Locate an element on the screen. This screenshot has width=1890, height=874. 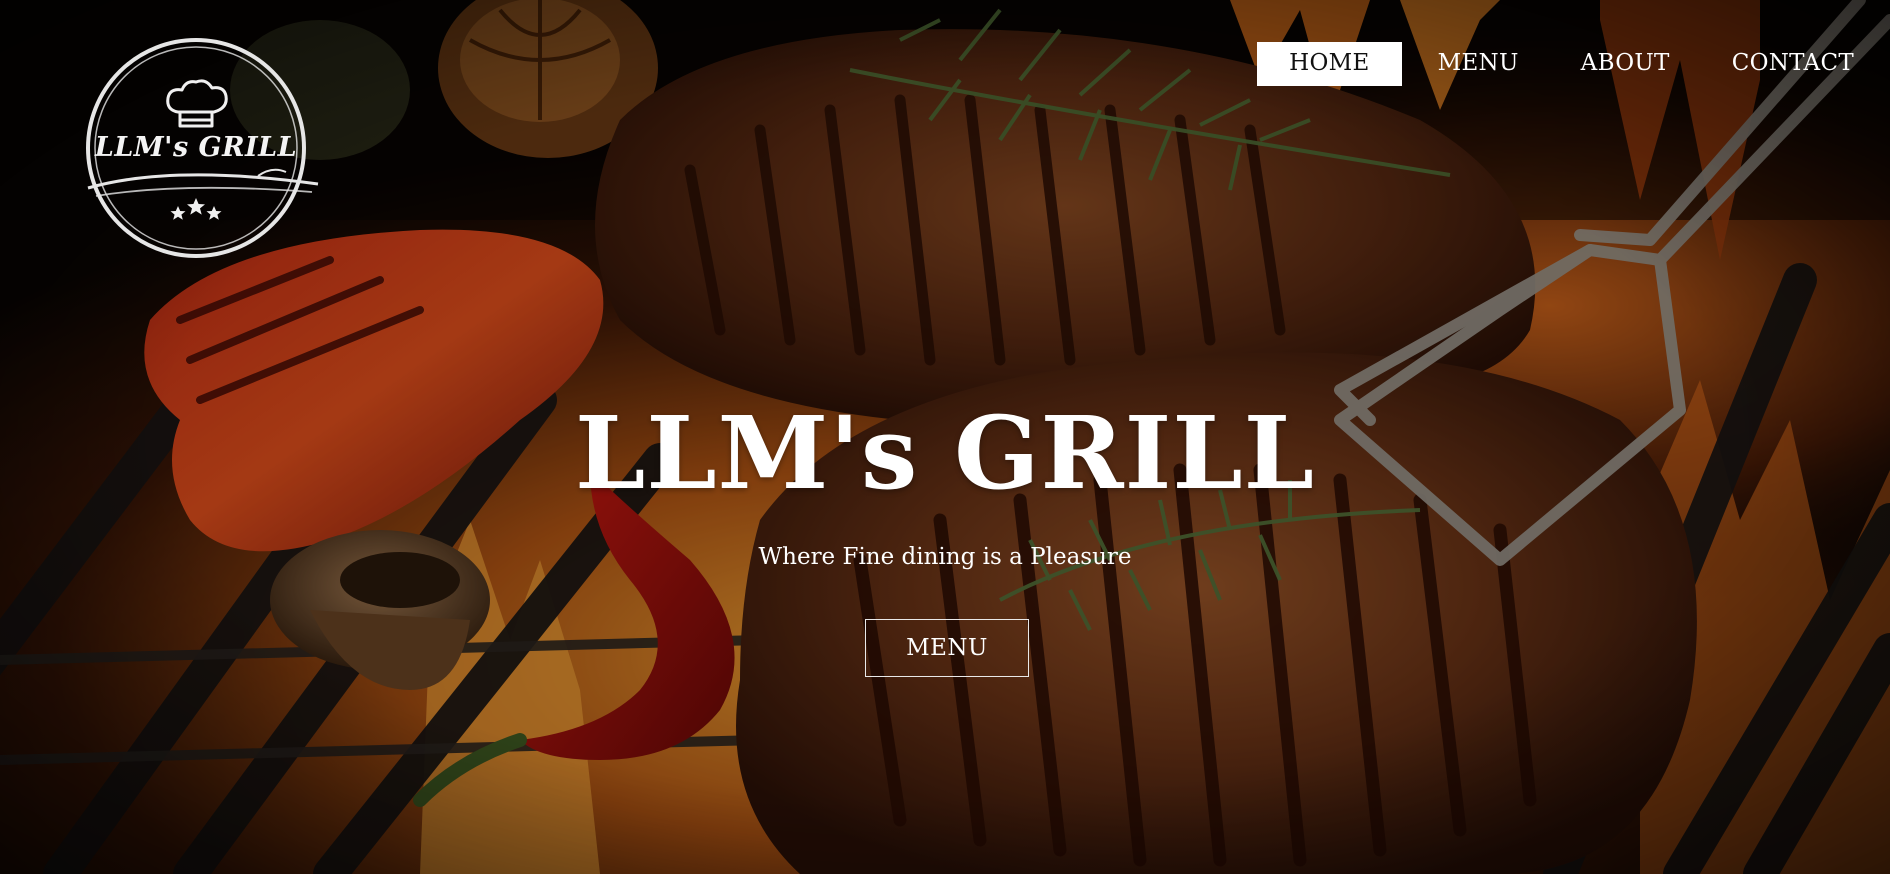
main-navigation: HOME MENU ABOUT CONTACT is located at coordinates (1573, 64).